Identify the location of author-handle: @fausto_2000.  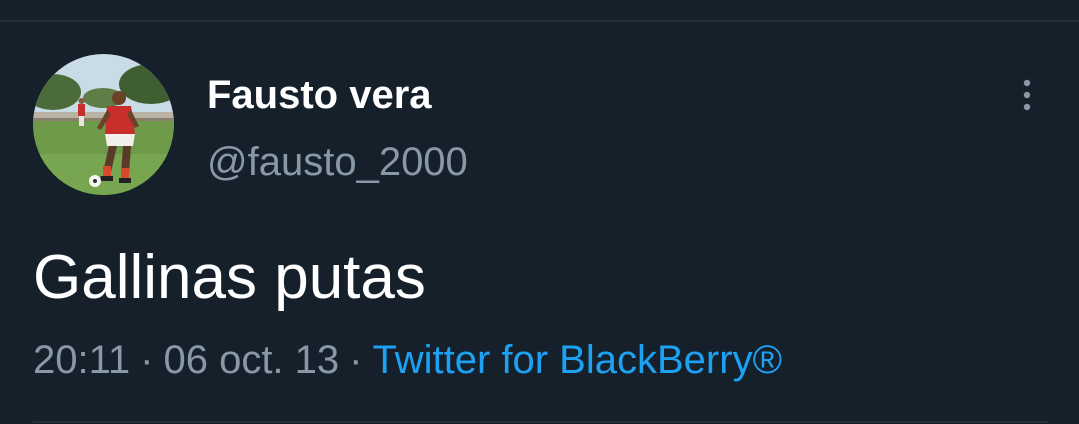
(337, 162).